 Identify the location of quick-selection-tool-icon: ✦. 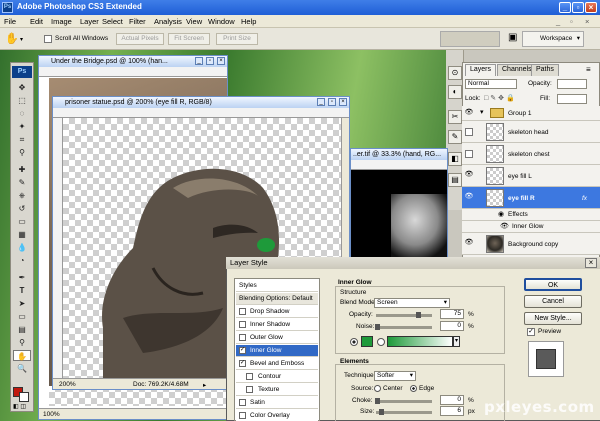
(22, 126).